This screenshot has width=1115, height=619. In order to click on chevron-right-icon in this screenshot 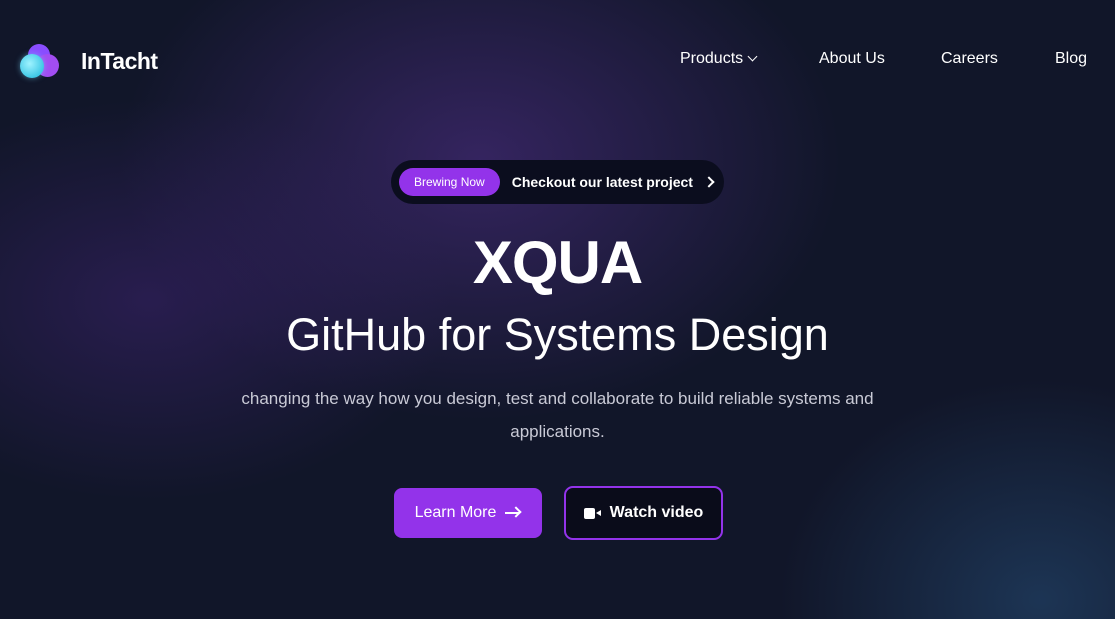, I will do `click(709, 182)`.